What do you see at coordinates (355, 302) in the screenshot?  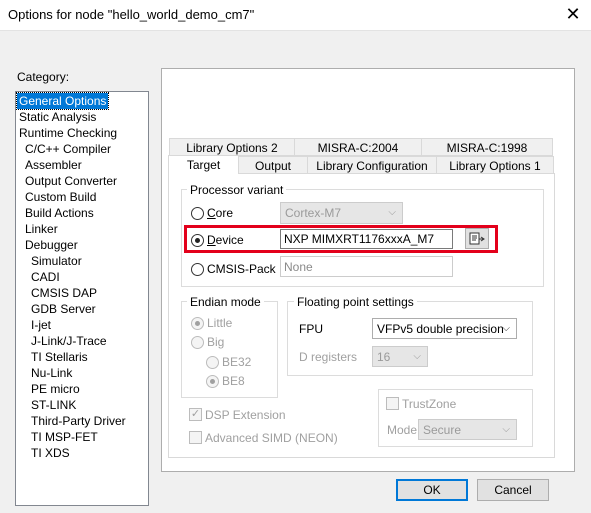 I see `floating-point-label: Floating point settings` at bounding box center [355, 302].